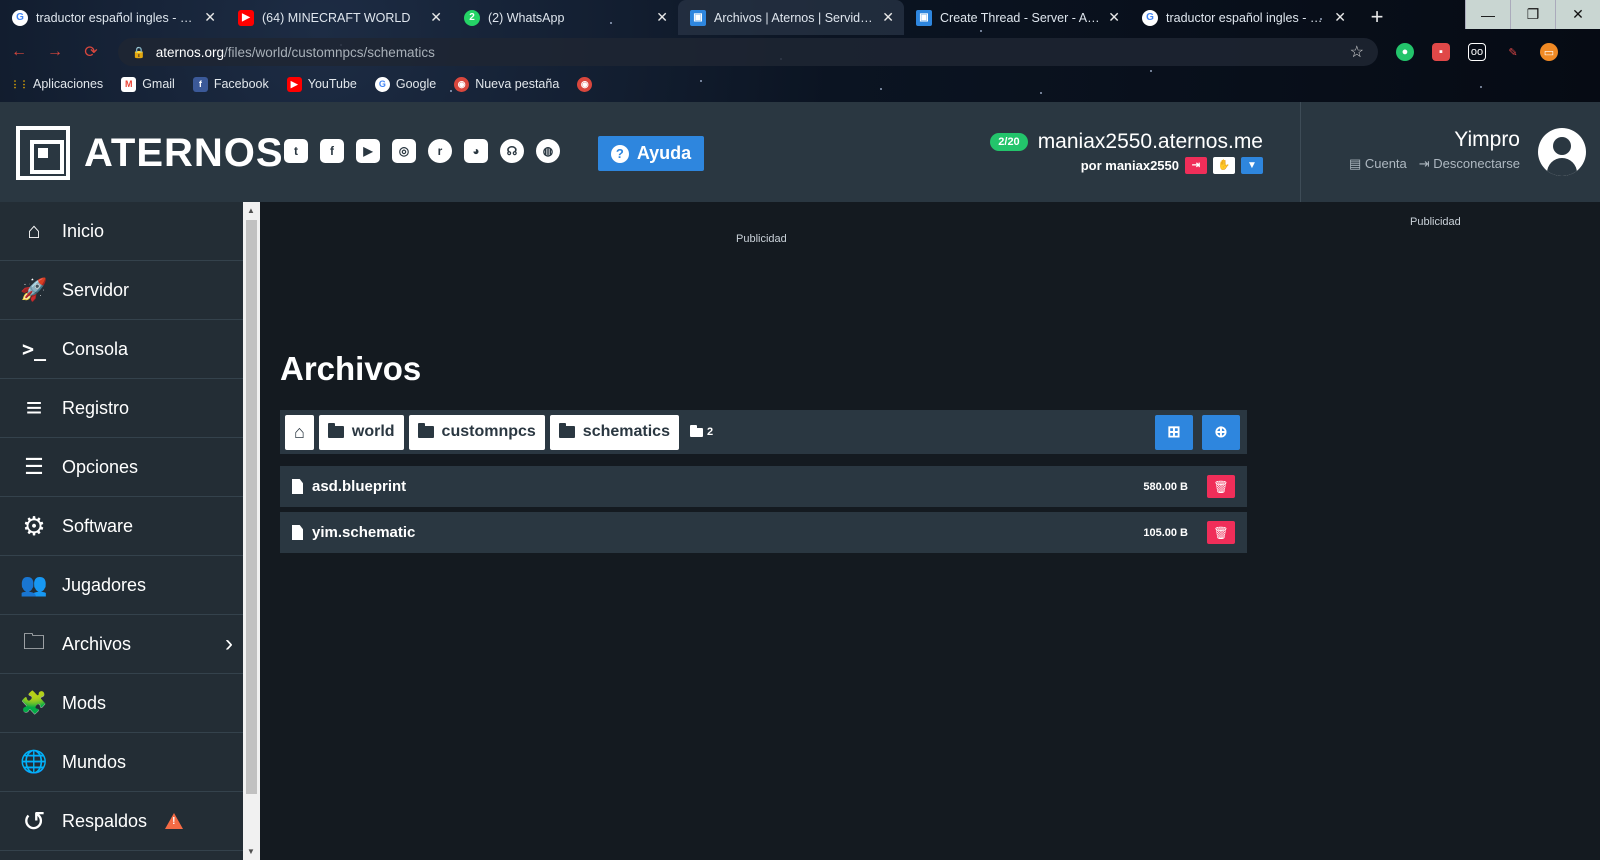  What do you see at coordinates (440, 151) in the screenshot?
I see `reddit-icon: r` at bounding box center [440, 151].